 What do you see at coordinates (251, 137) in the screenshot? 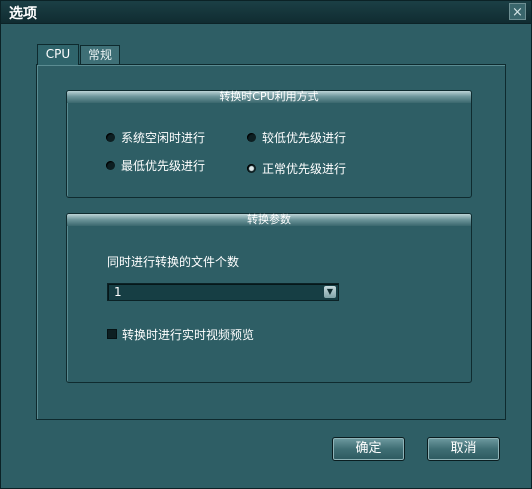
I see `radio-lower-priority` at bounding box center [251, 137].